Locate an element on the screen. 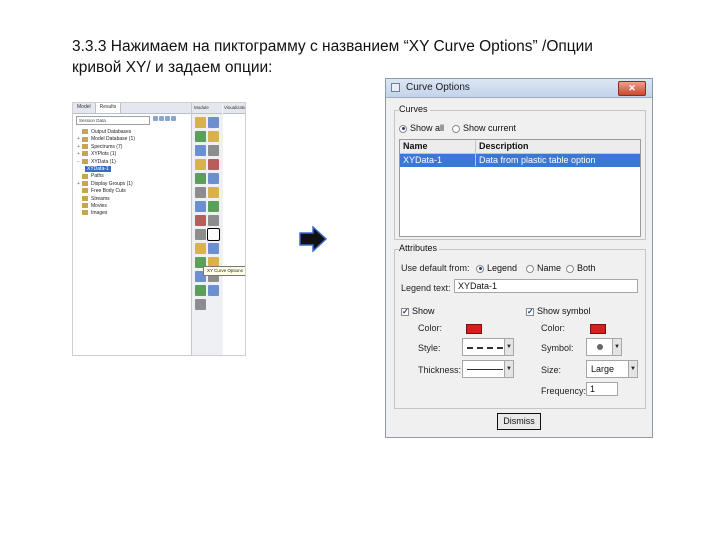 This screenshot has width=720, height=540. circle-symbol-icon is located at coordinates (600, 347).